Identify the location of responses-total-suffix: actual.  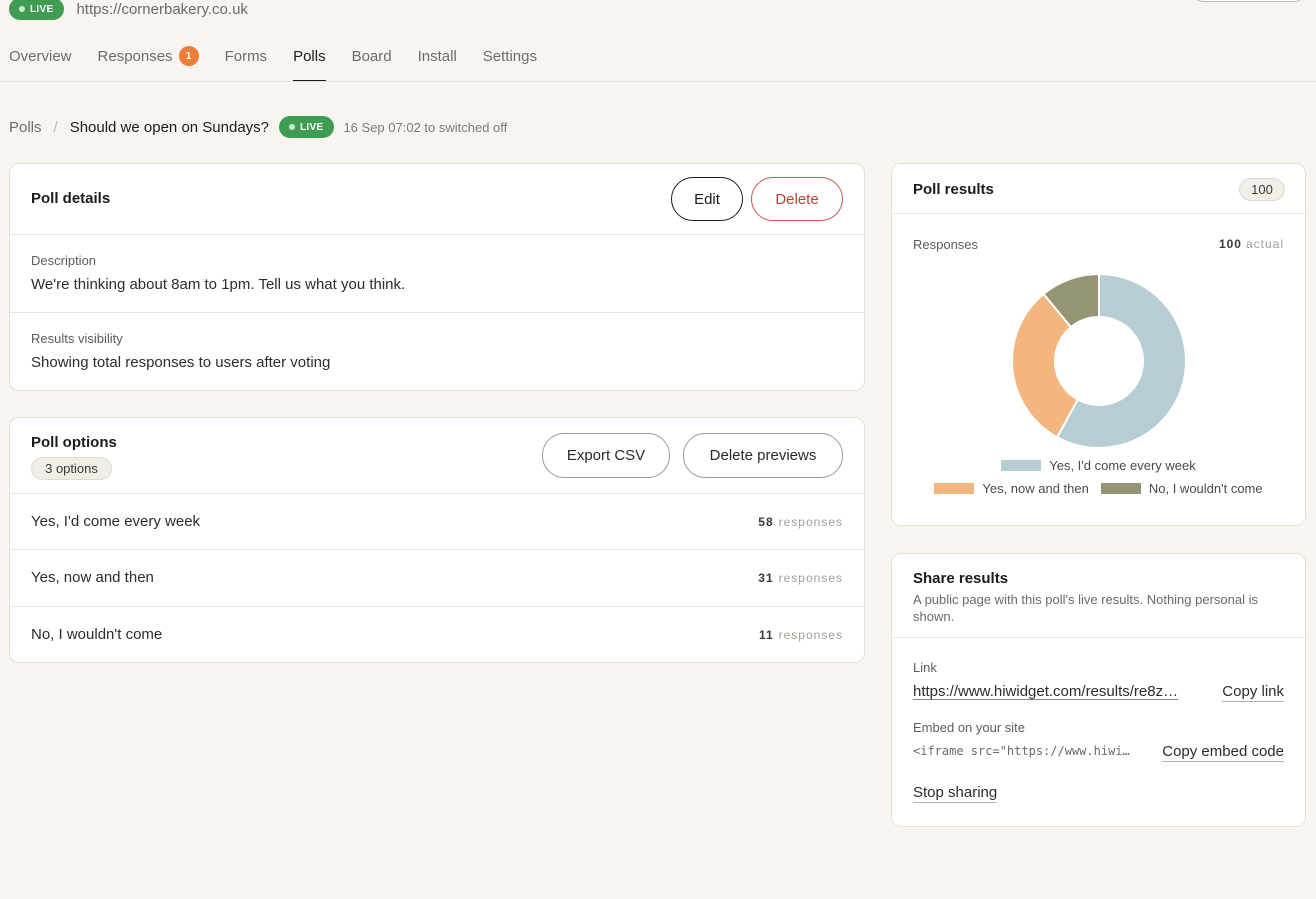
(1264, 244).